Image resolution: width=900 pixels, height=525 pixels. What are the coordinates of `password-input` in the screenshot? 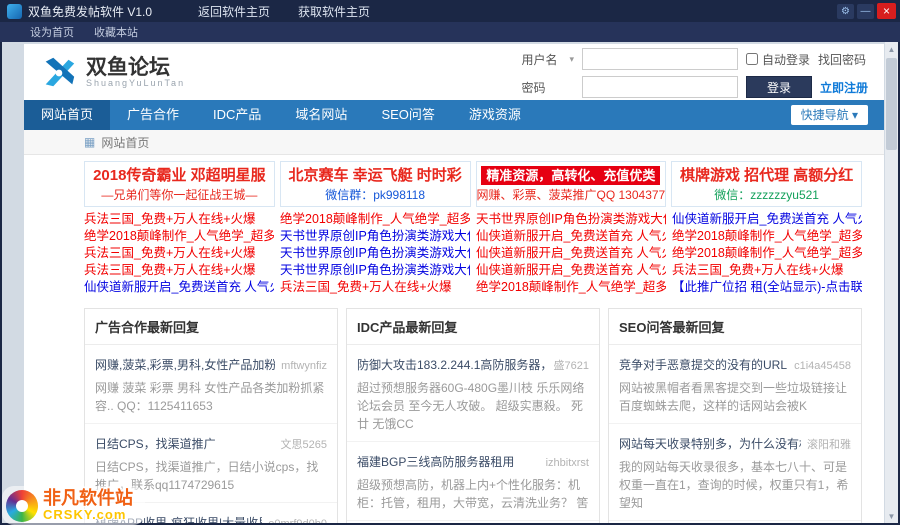 It's located at (659, 87).